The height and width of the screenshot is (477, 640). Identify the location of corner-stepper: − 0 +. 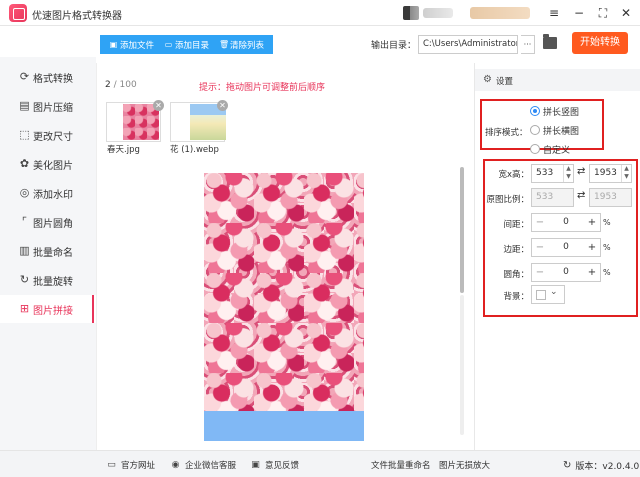
(566, 272).